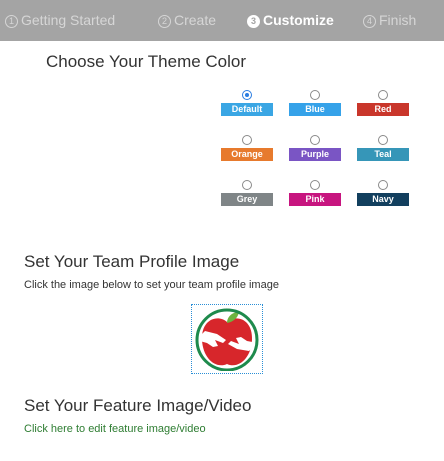 The image size is (444, 461). Describe the element at coordinates (369, 21) in the screenshot. I see `step-number-icon: 4` at that location.